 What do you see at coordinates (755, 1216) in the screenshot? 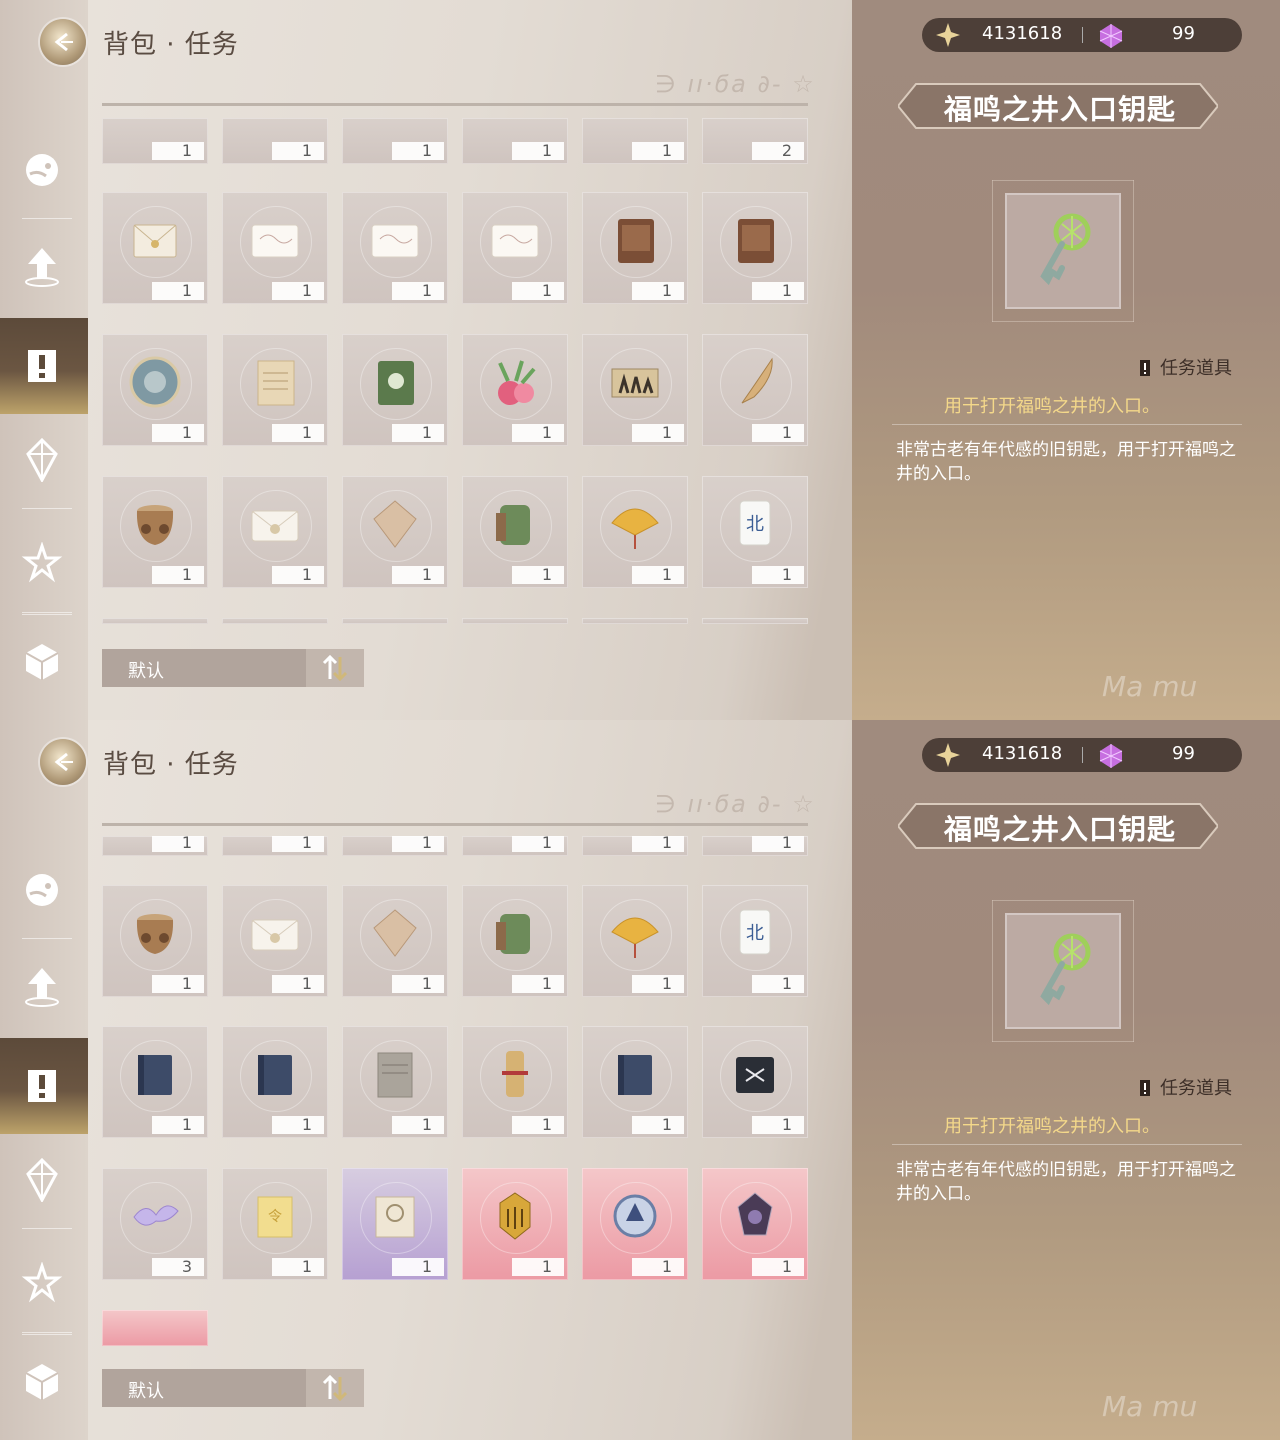
I see `dark-crest-icon` at bounding box center [755, 1216].